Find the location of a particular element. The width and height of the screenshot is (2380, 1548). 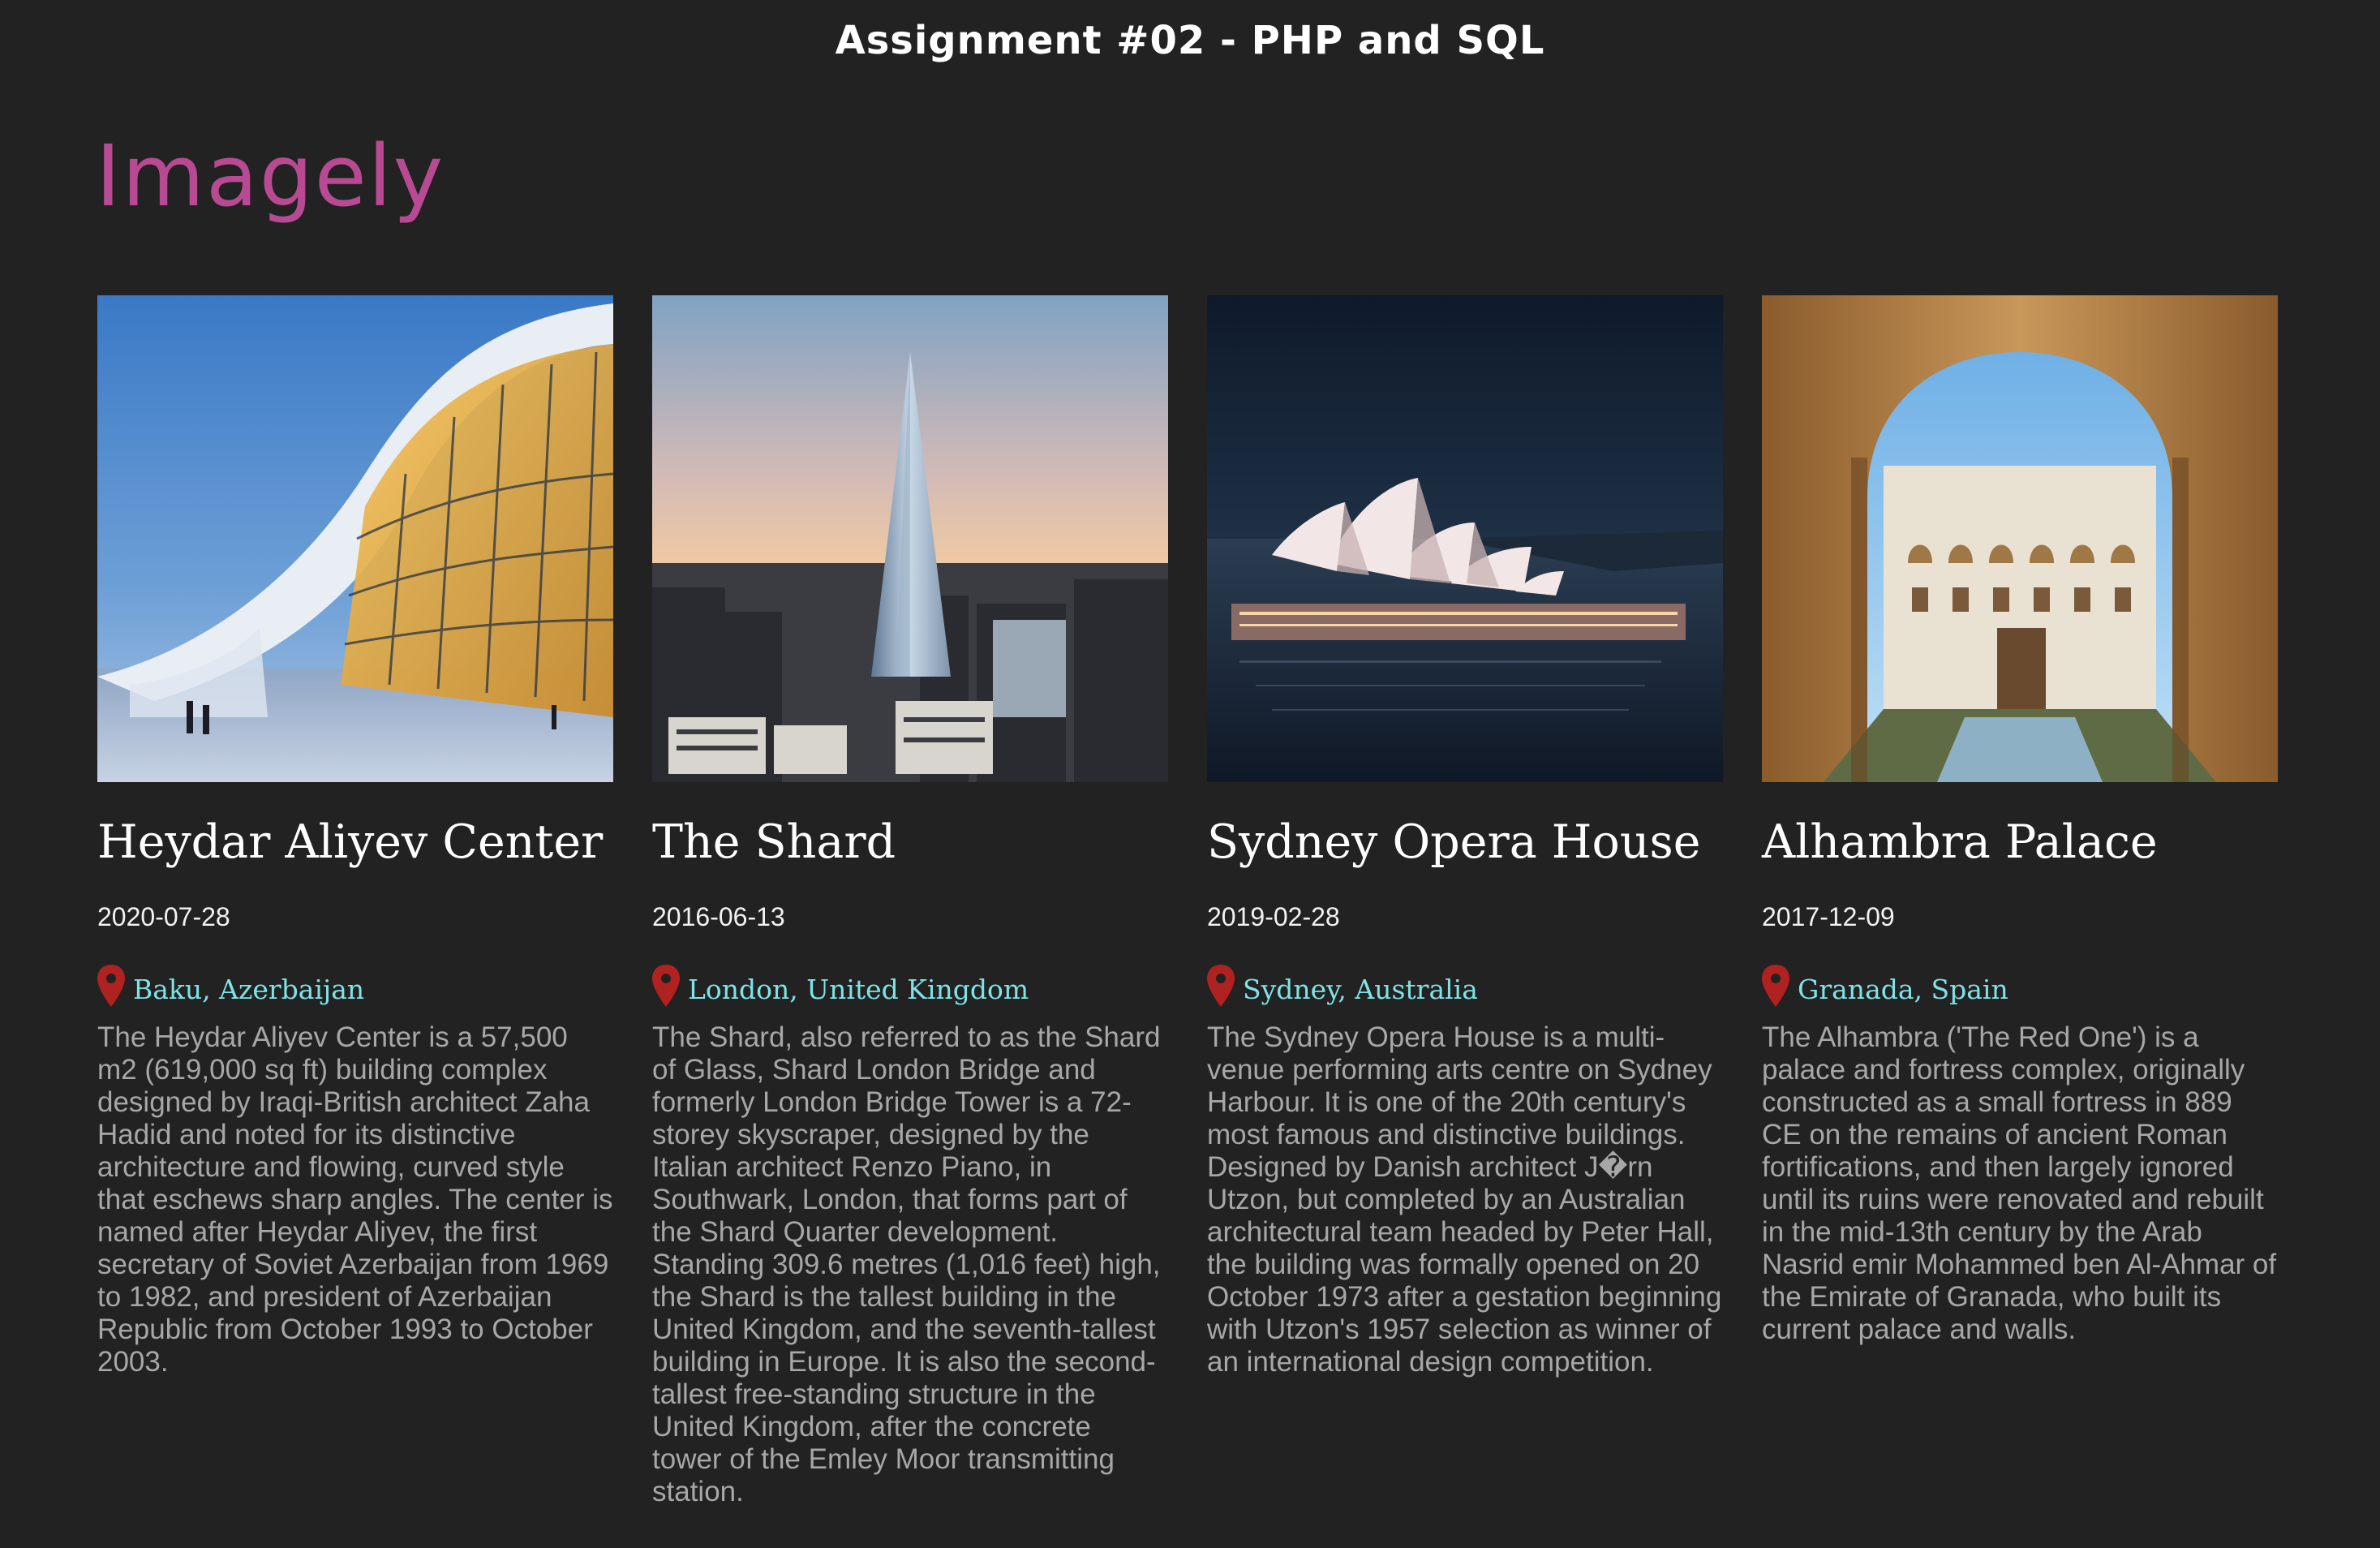

card-date: 2017-12-09 is located at coordinates (1829, 916).